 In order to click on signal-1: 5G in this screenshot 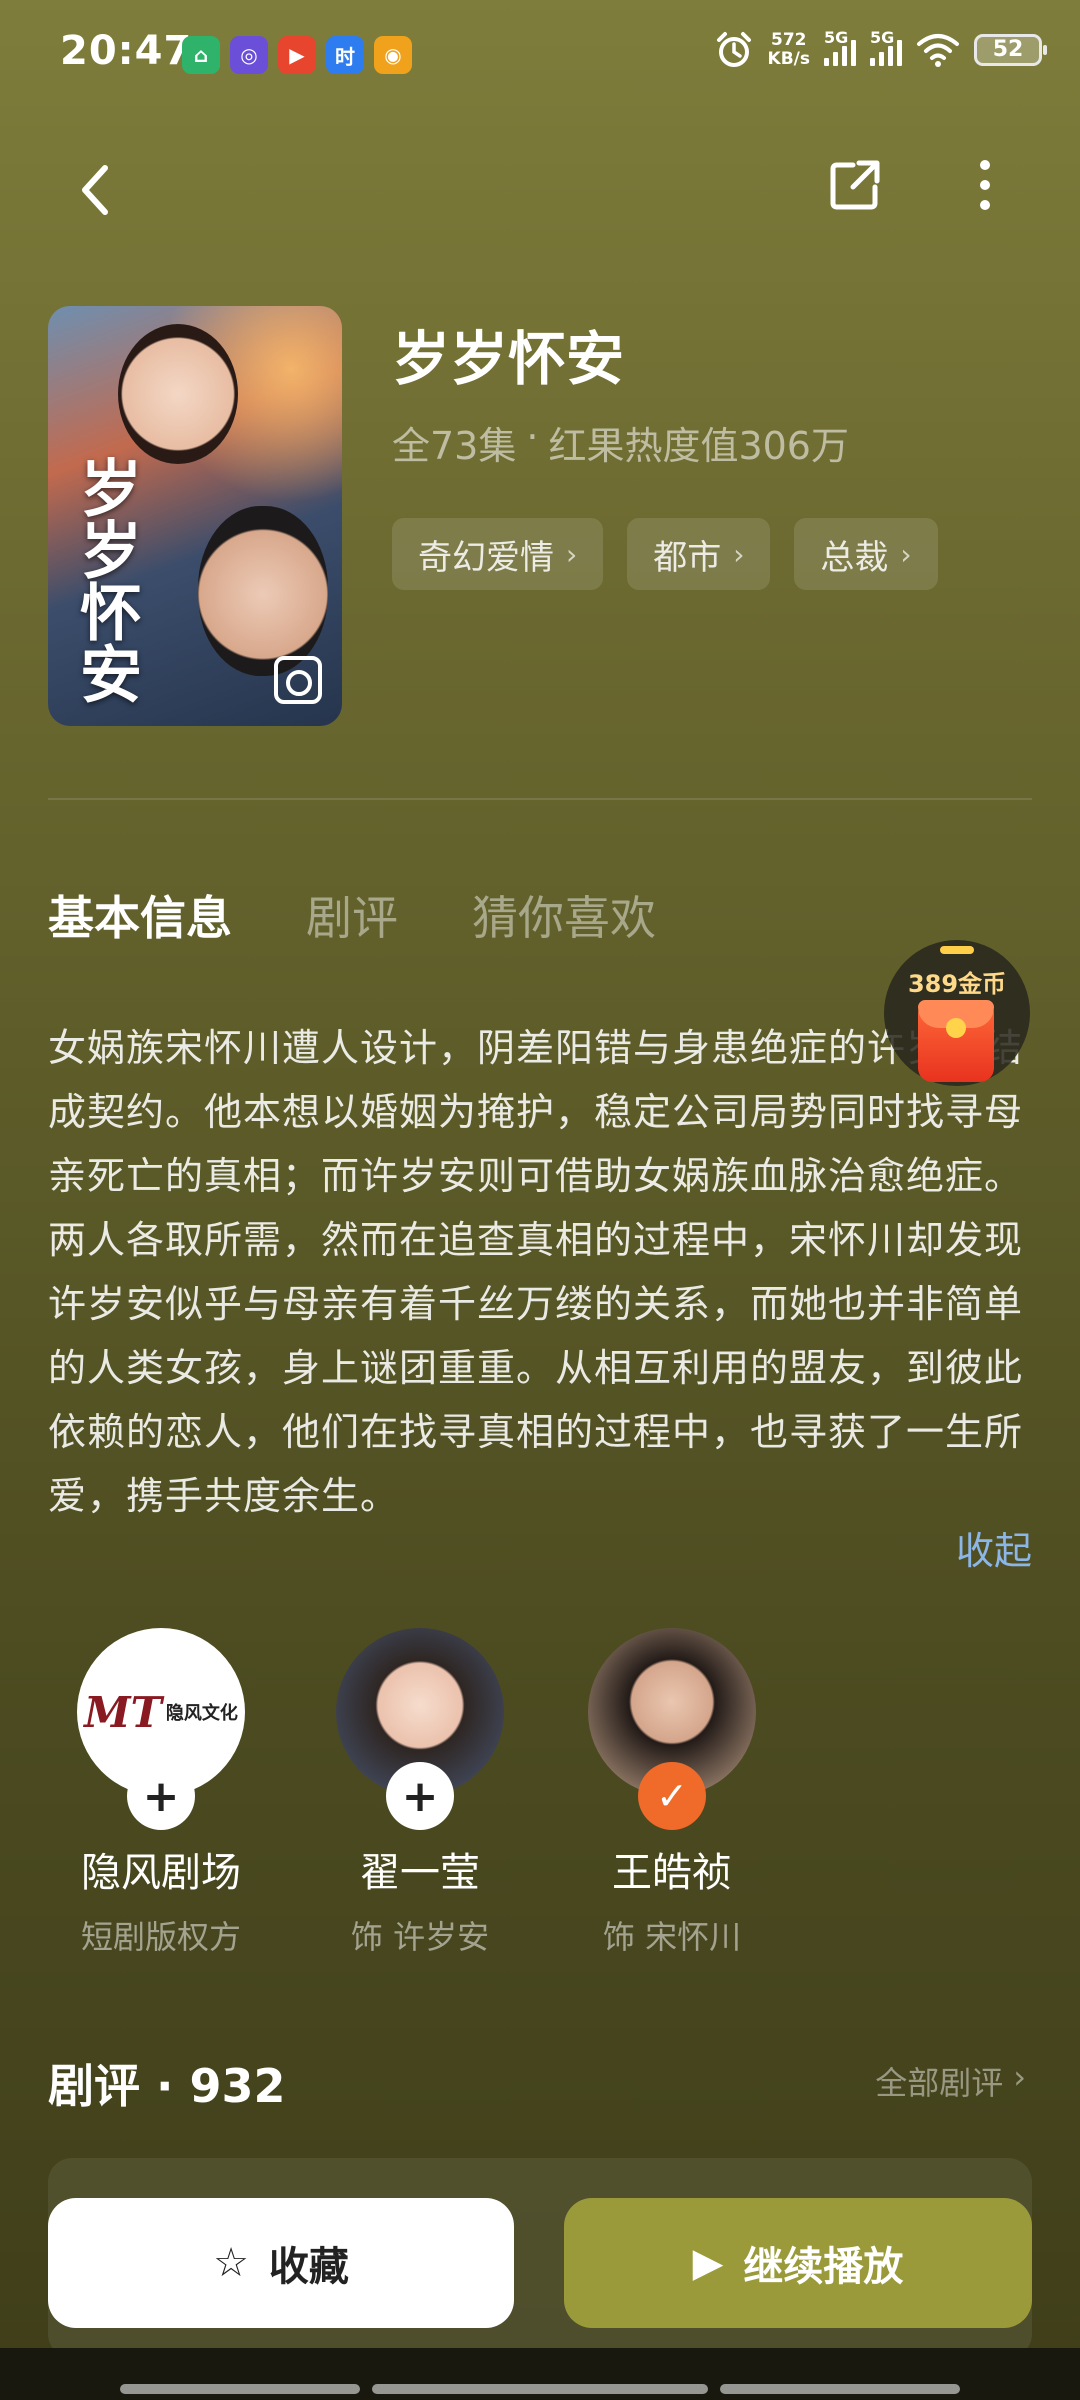, I will do `click(840, 47)`.